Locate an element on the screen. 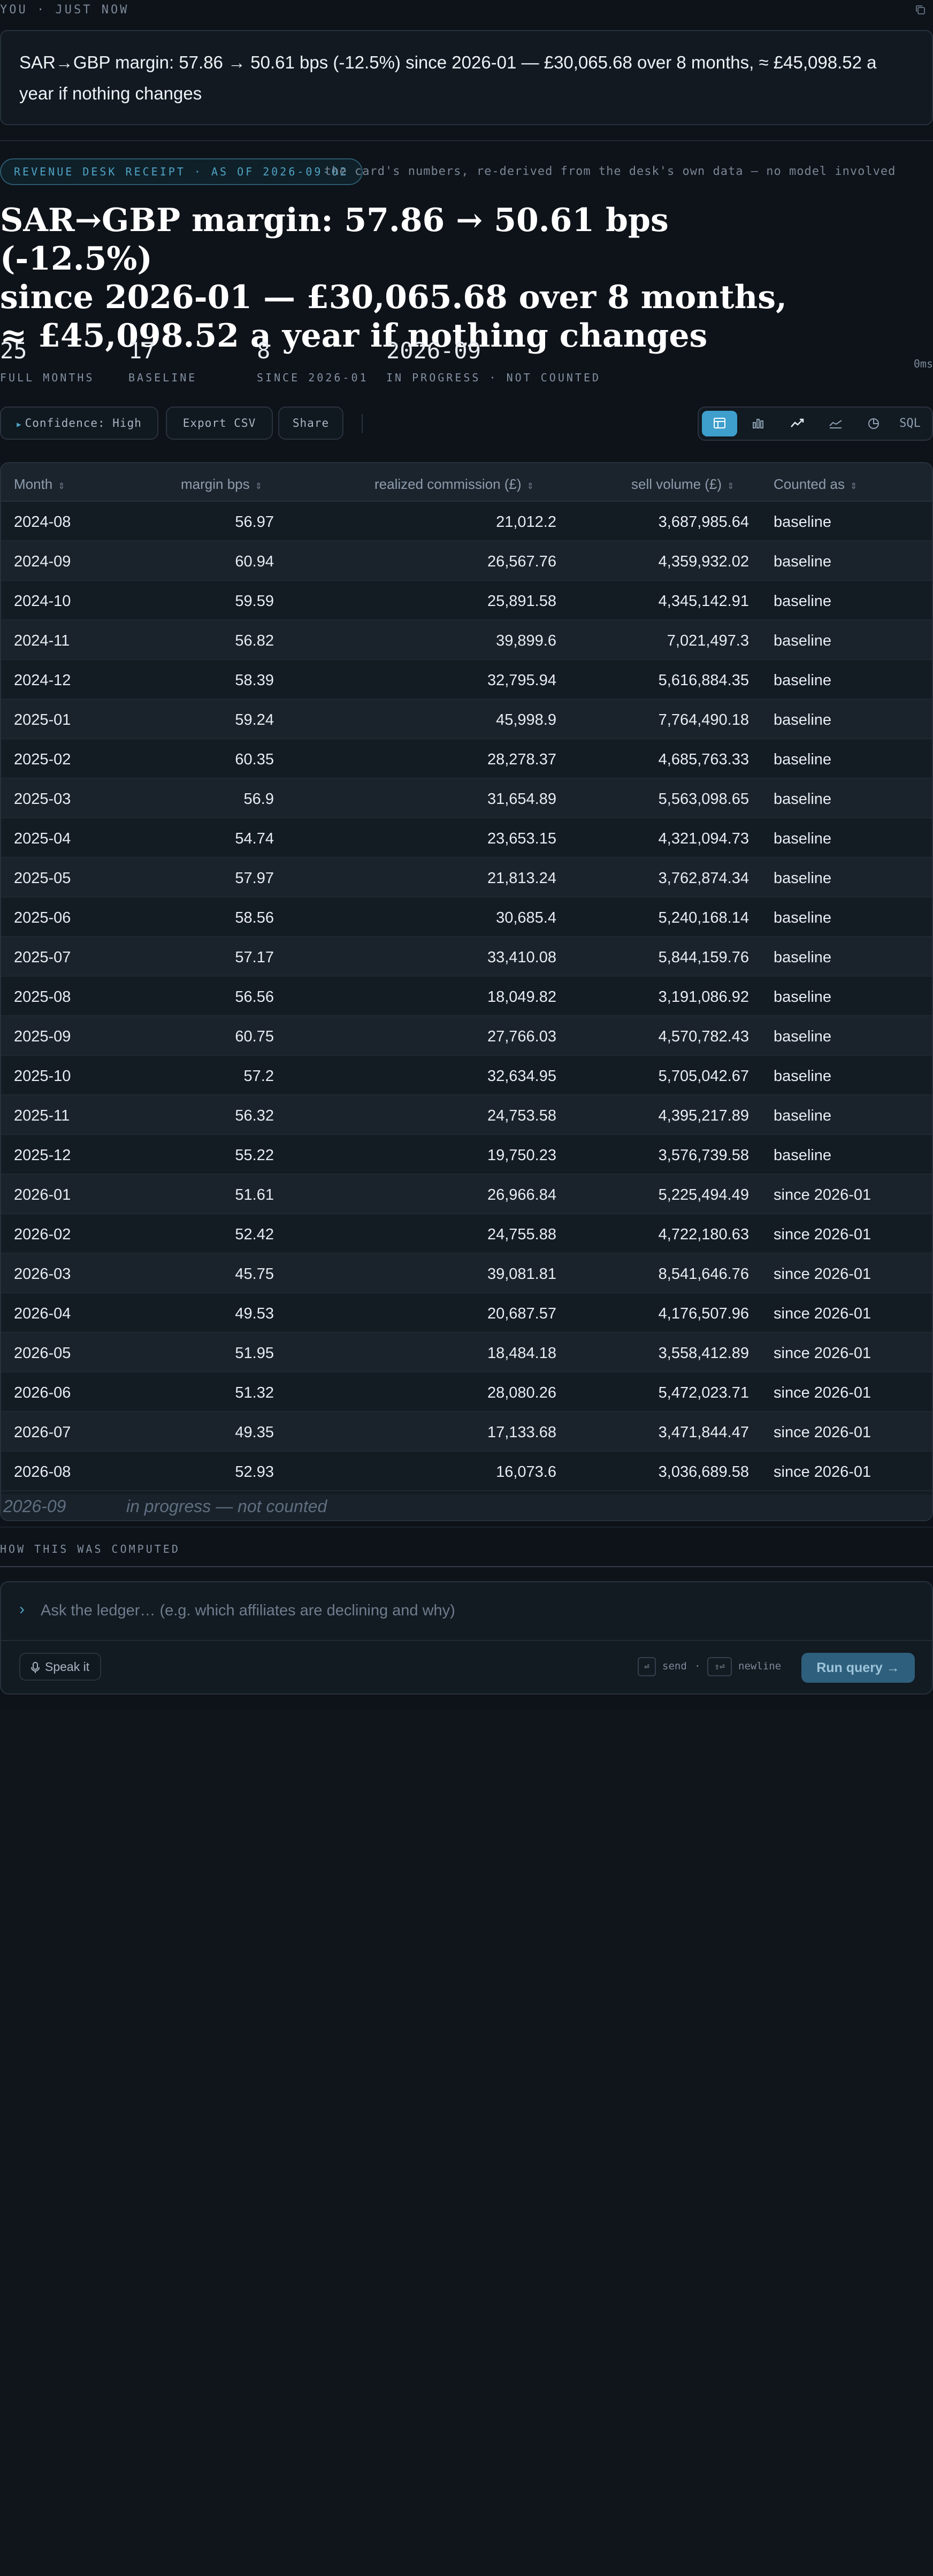 The image size is (933, 2576). table-cell: 60.75 is located at coordinates (255, 1036).